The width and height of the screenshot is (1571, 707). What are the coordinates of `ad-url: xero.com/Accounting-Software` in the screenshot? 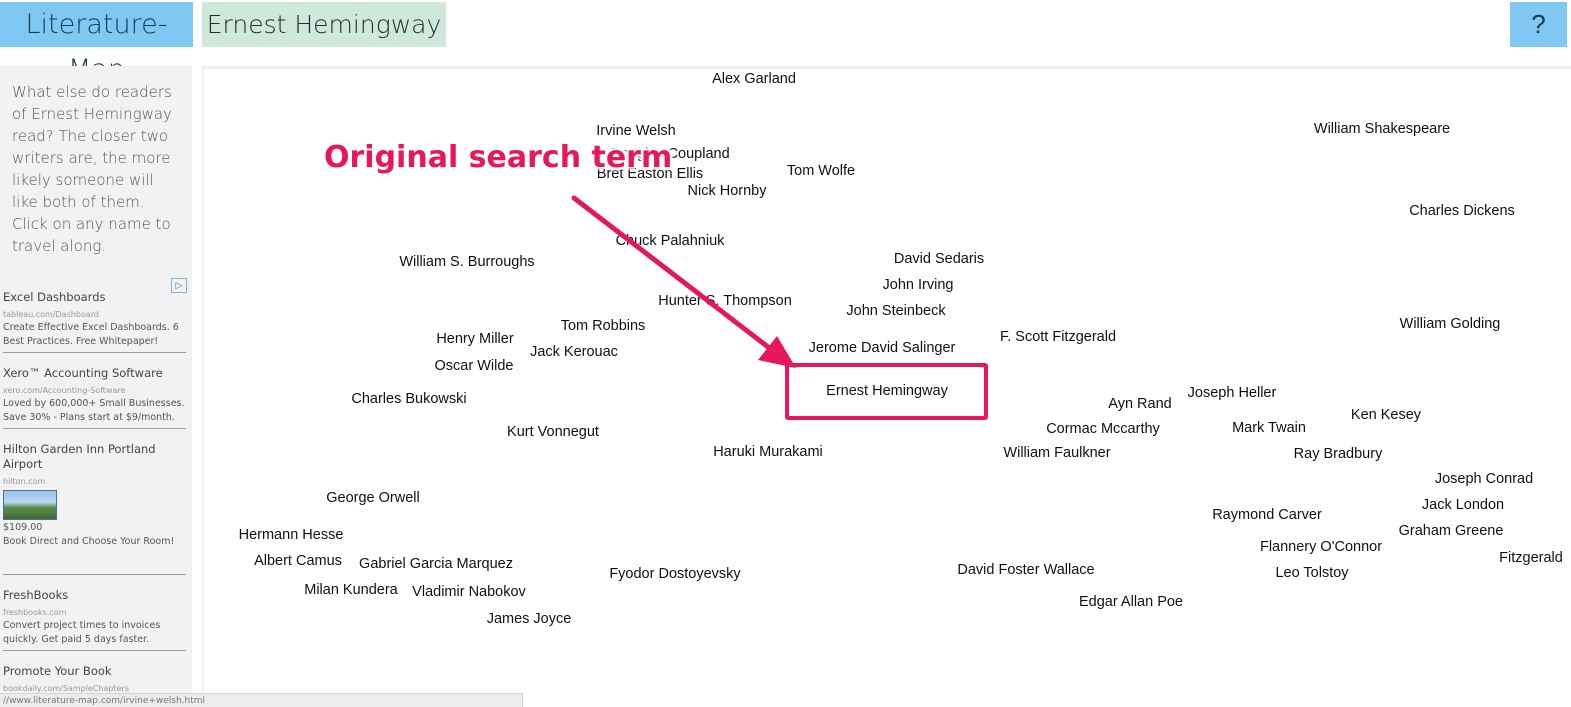 It's located at (64, 390).